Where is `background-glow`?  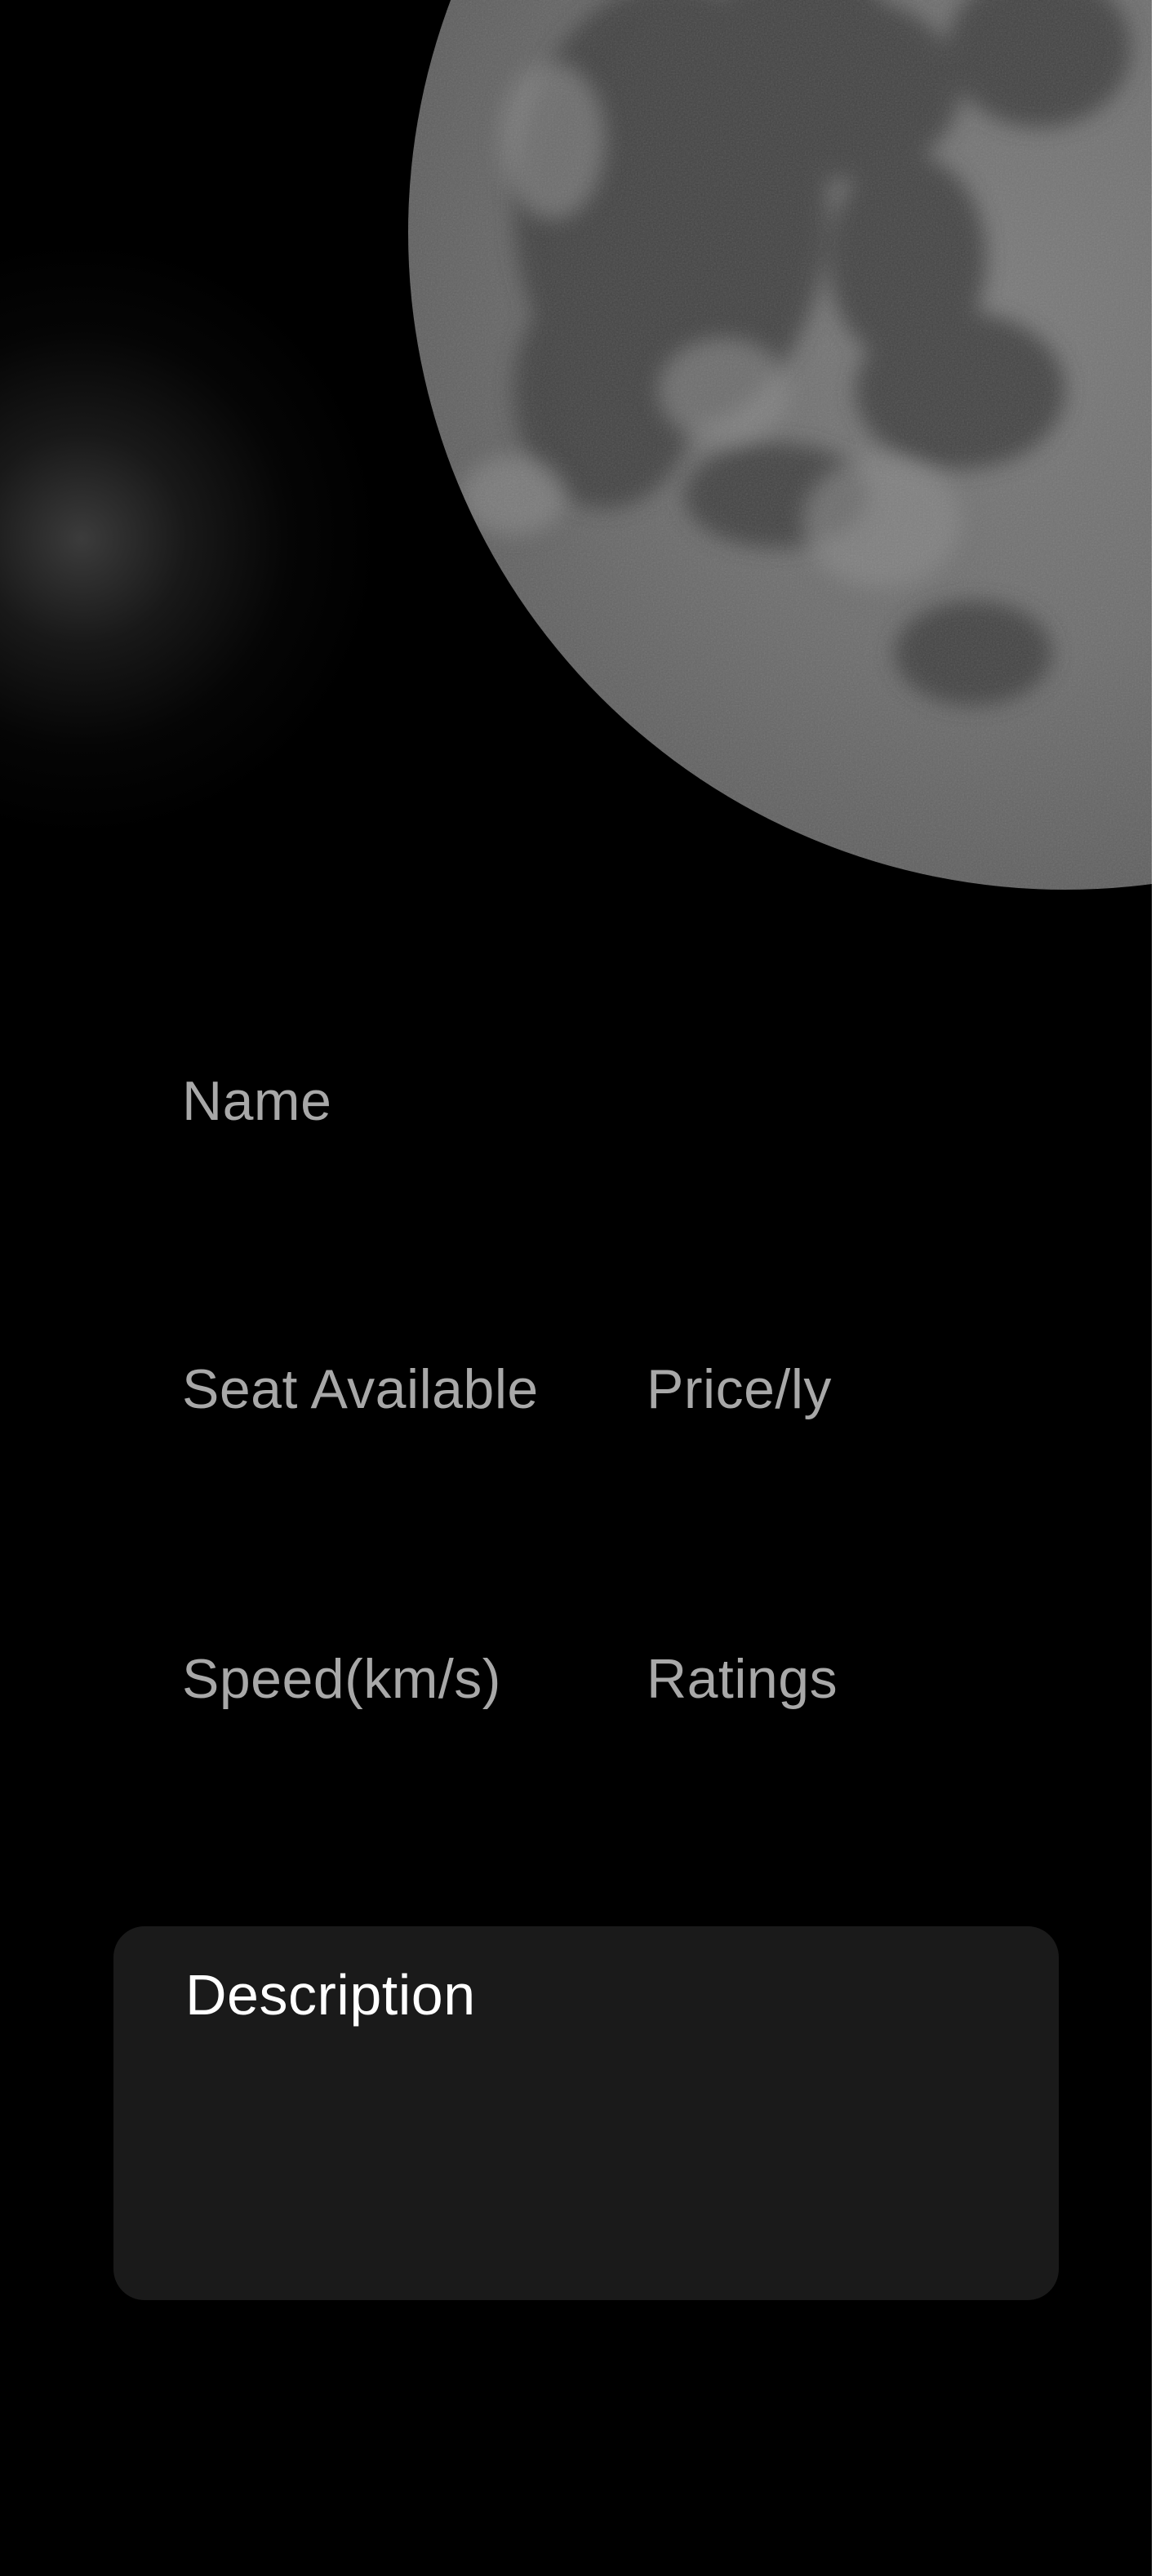
background-glow is located at coordinates (188, 539).